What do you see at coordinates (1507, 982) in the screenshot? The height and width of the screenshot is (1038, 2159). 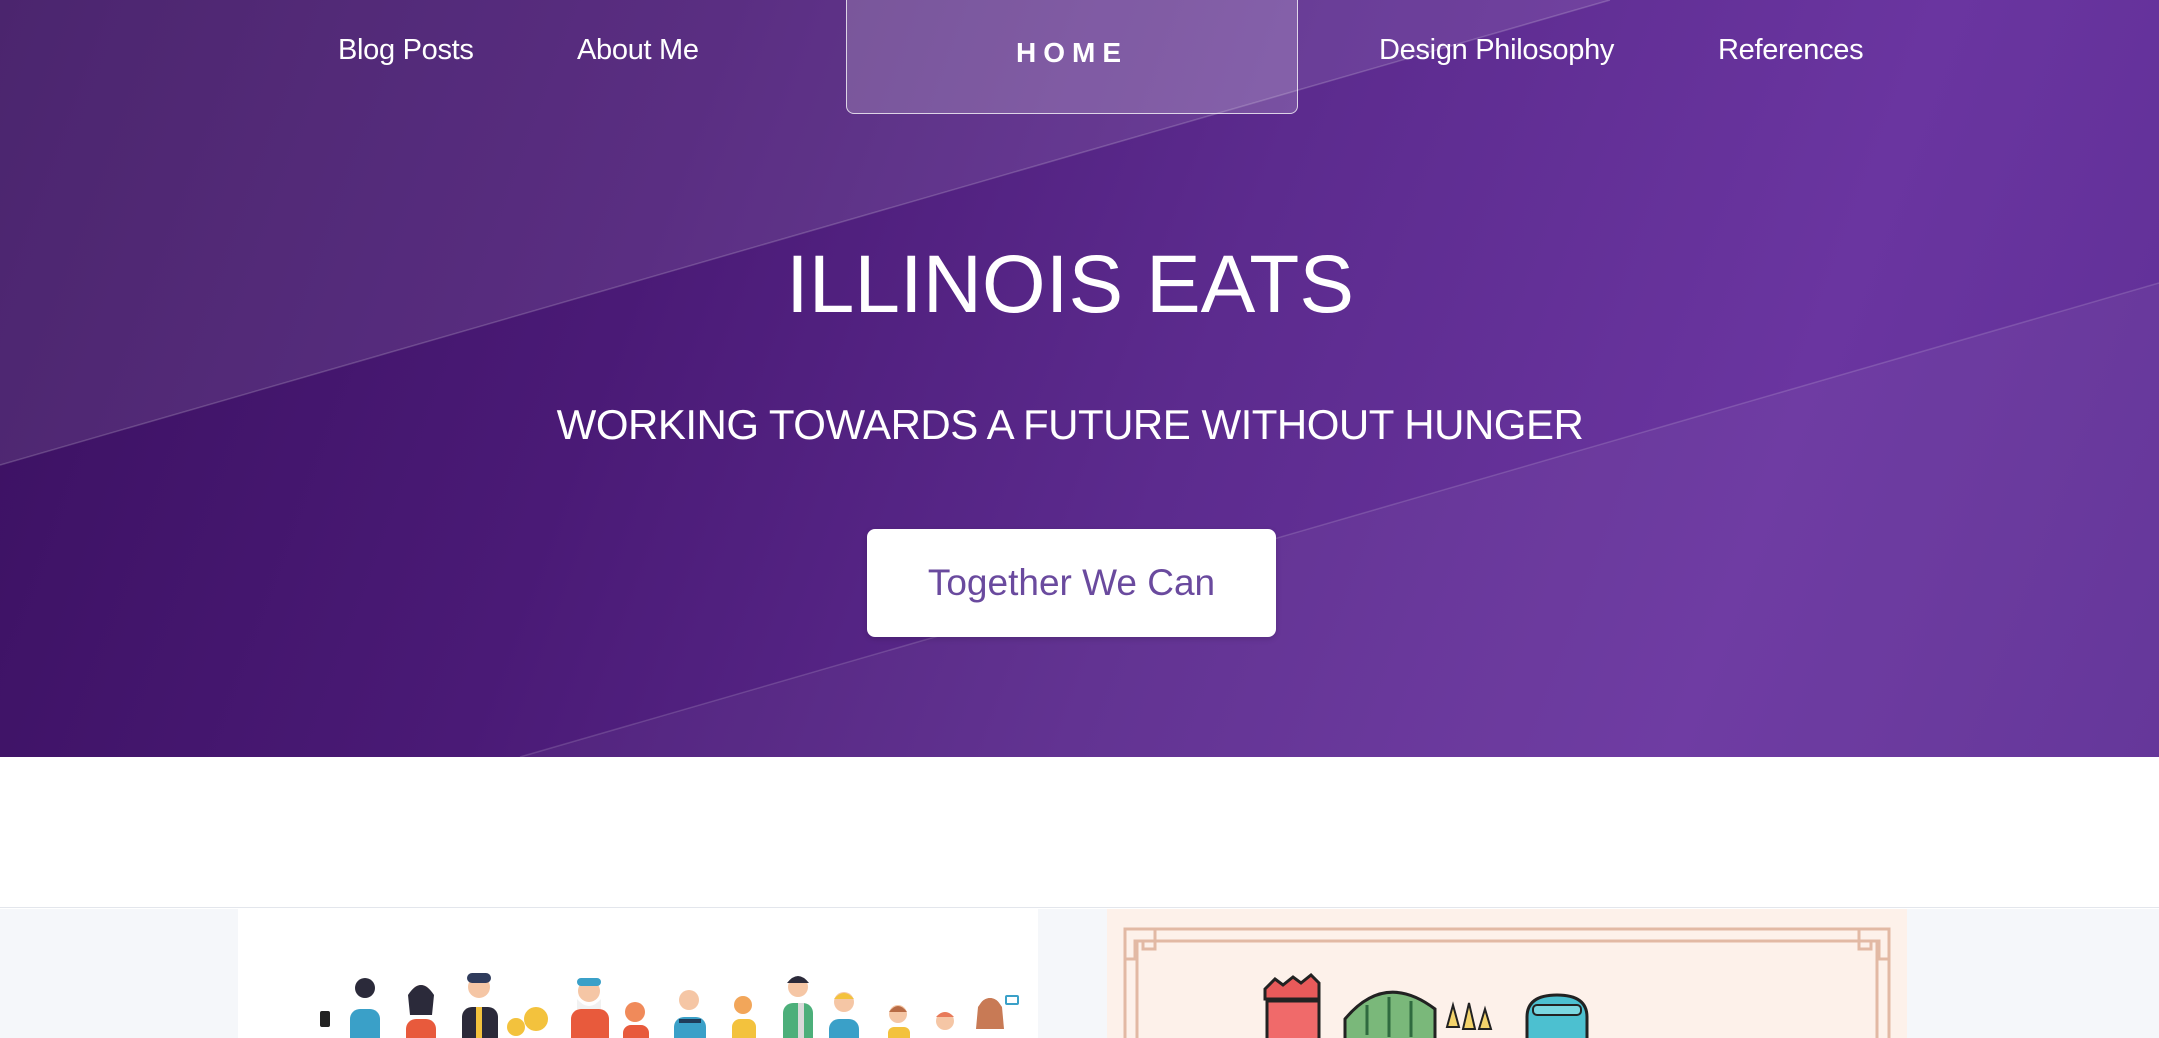 I see `food-groceries-illustration` at bounding box center [1507, 982].